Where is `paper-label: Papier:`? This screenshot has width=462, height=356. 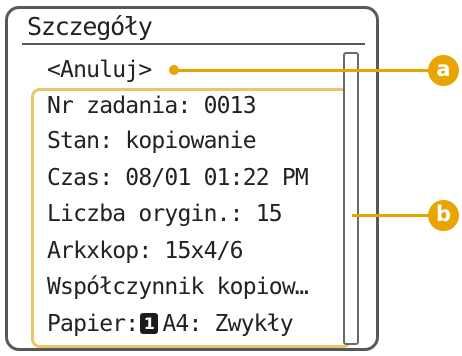 paper-label: Papier: is located at coordinates (93, 324).